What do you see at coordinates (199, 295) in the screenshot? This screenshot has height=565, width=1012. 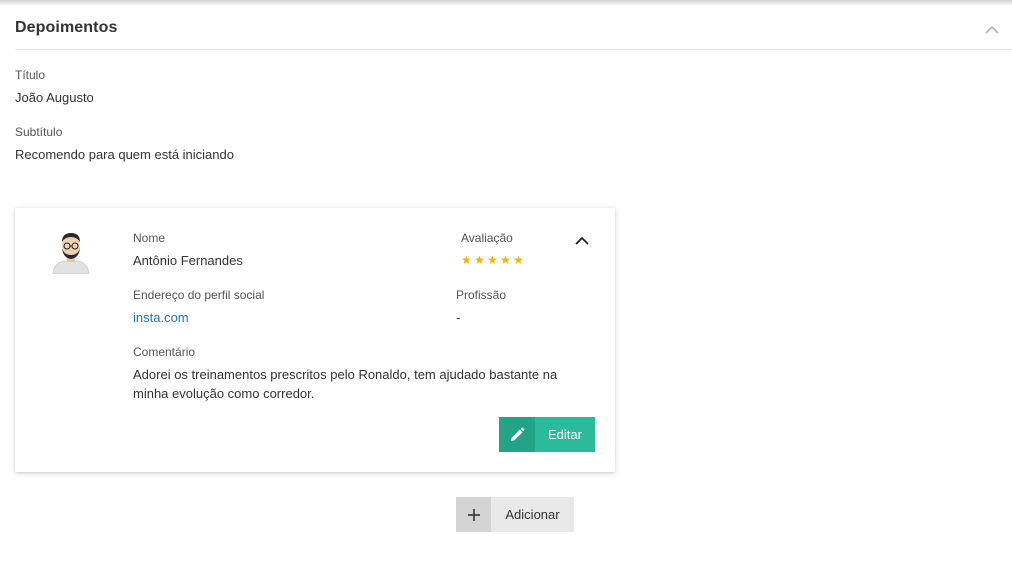 I see `social-label: Endereço do perfil social` at bounding box center [199, 295].